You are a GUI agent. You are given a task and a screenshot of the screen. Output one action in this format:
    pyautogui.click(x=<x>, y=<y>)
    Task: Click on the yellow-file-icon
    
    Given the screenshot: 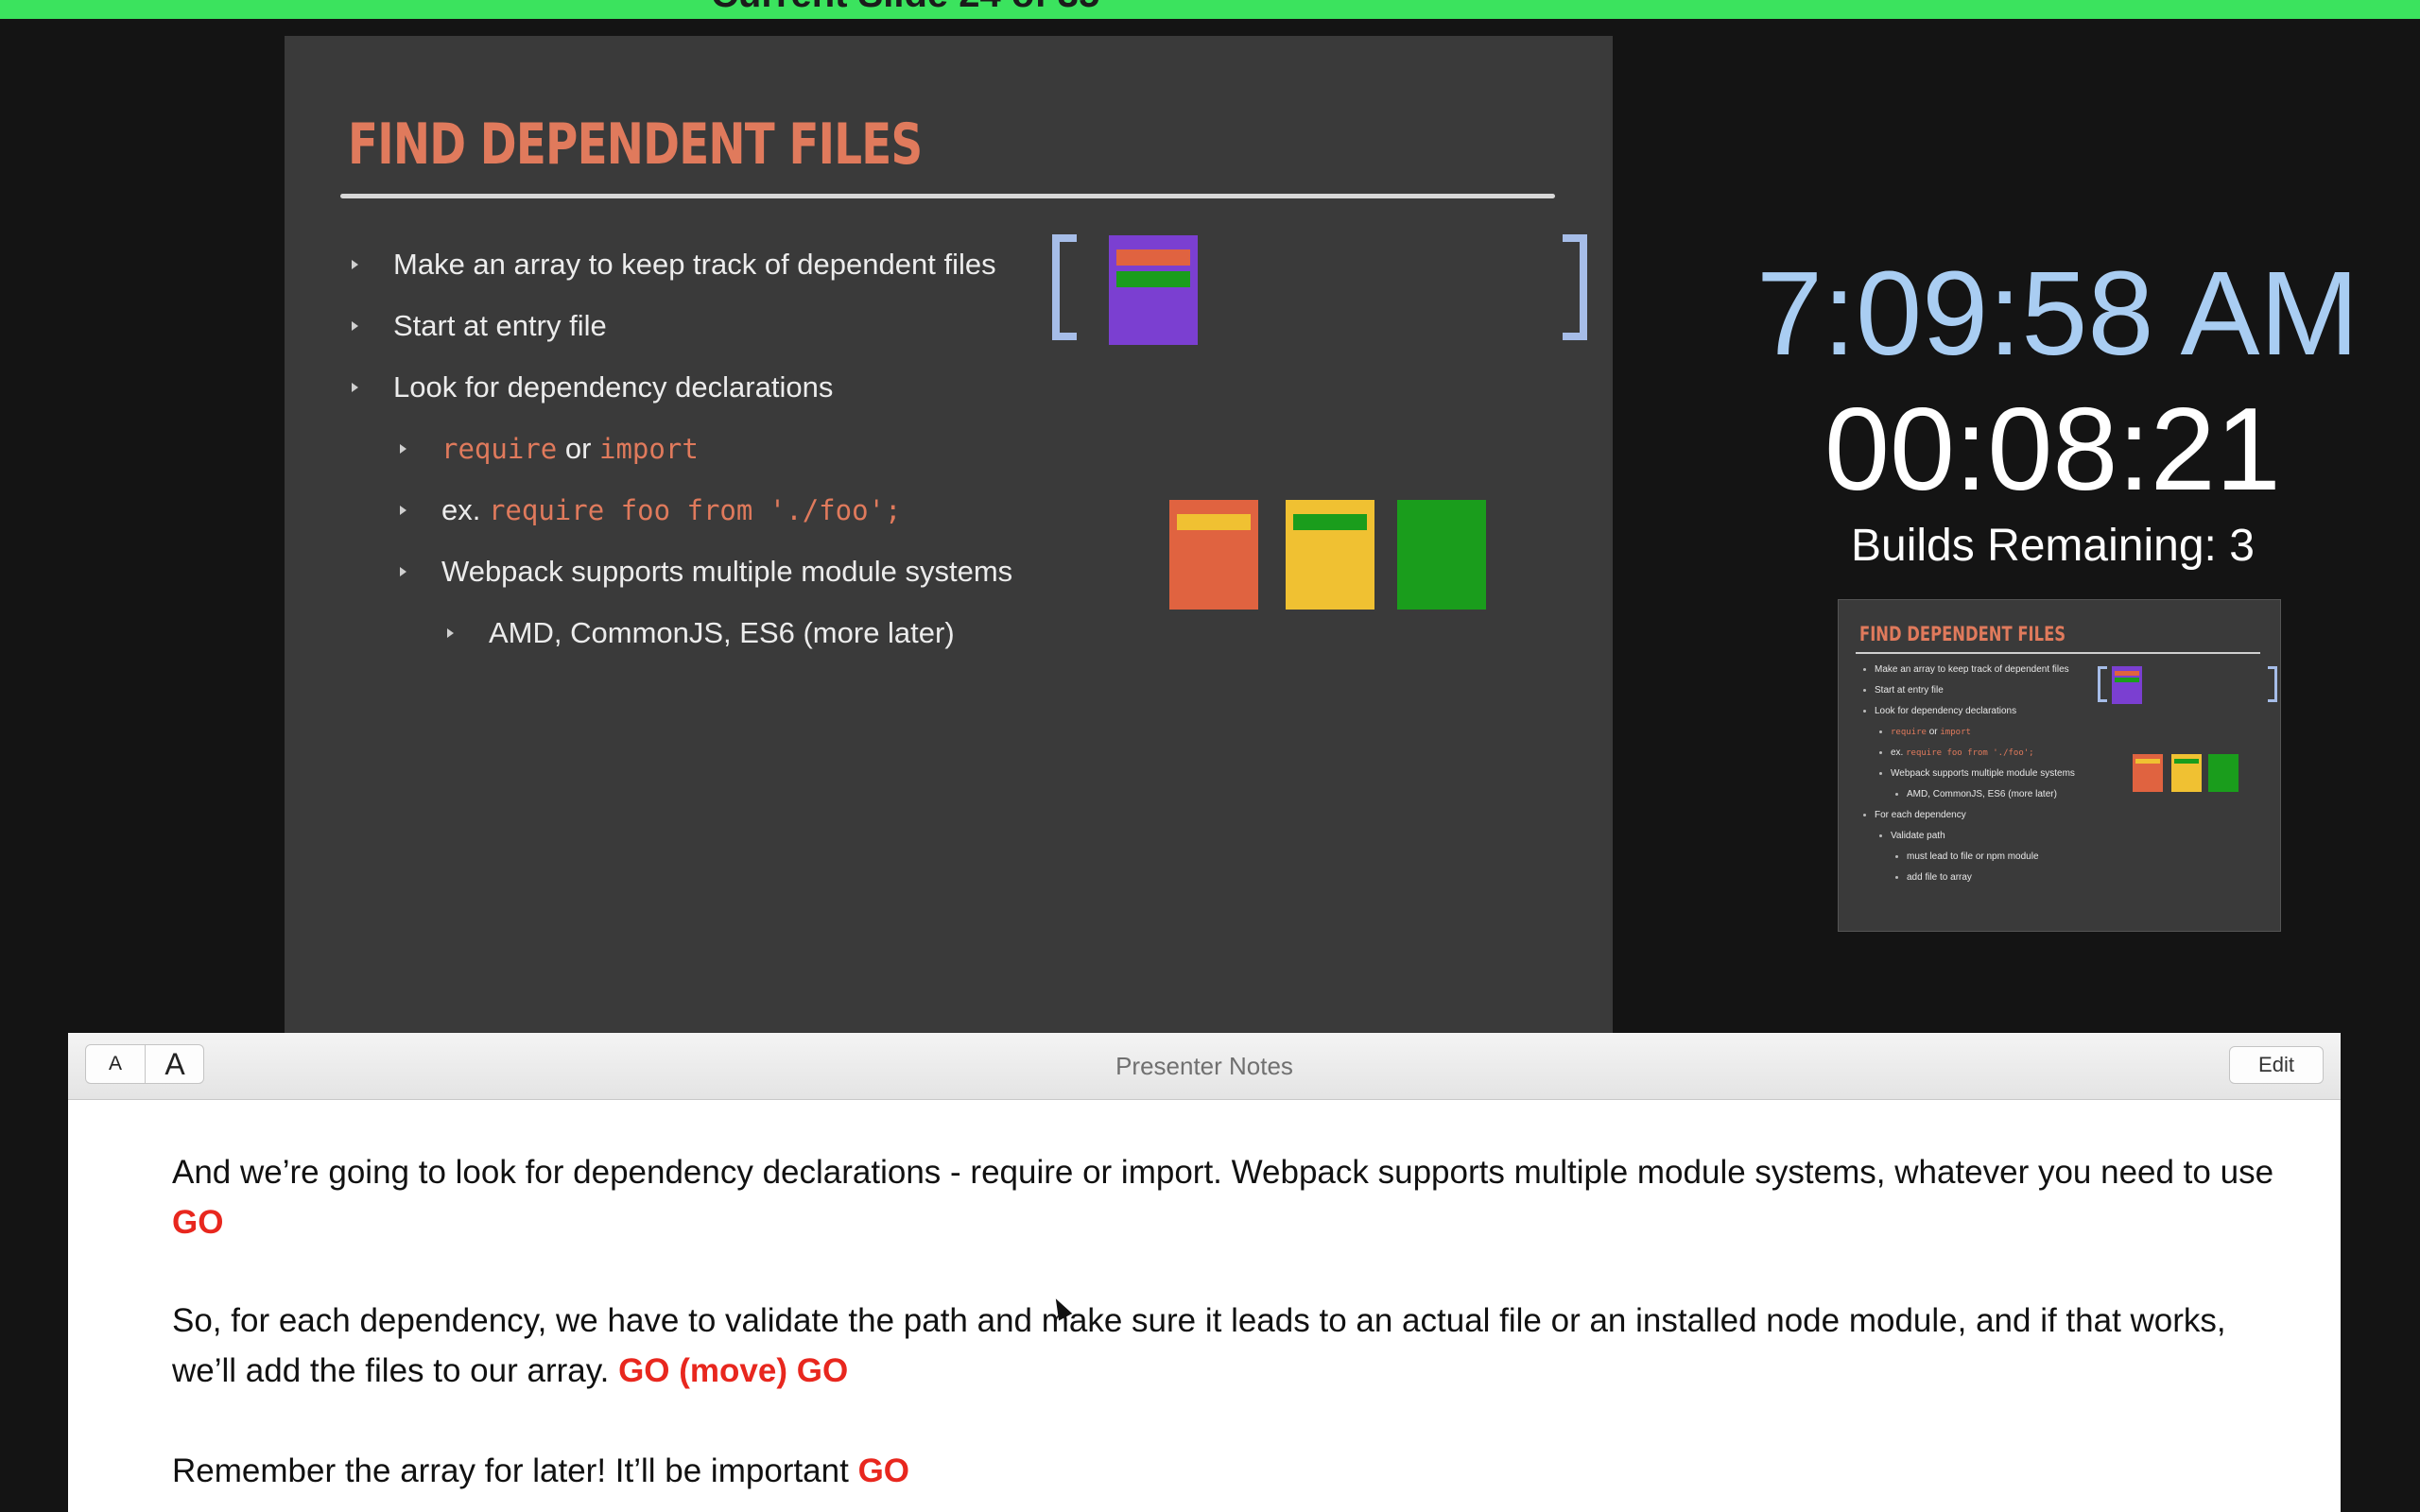 What is the action you would take?
    pyautogui.click(x=1330, y=555)
    